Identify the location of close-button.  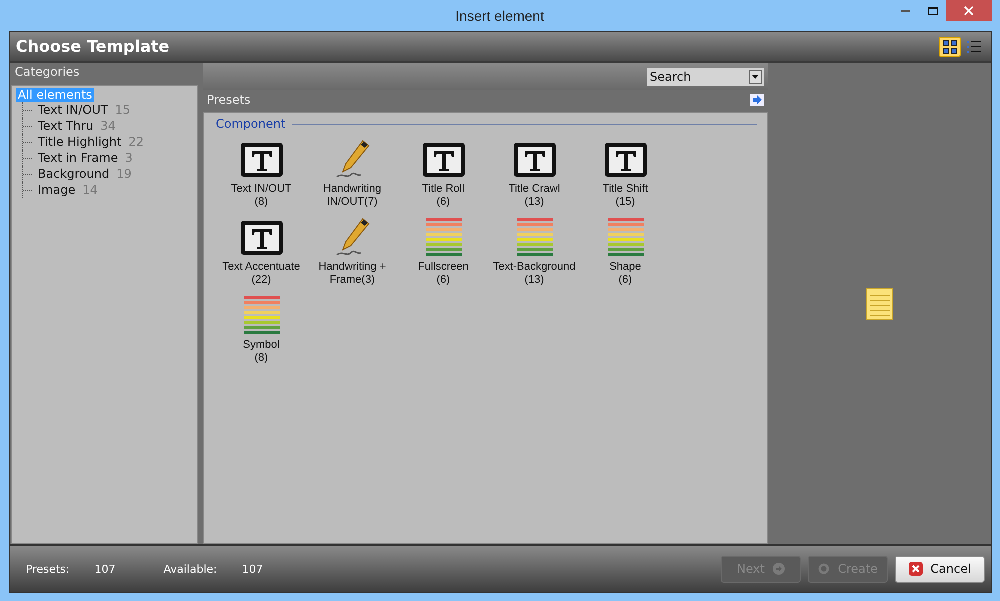
(969, 10).